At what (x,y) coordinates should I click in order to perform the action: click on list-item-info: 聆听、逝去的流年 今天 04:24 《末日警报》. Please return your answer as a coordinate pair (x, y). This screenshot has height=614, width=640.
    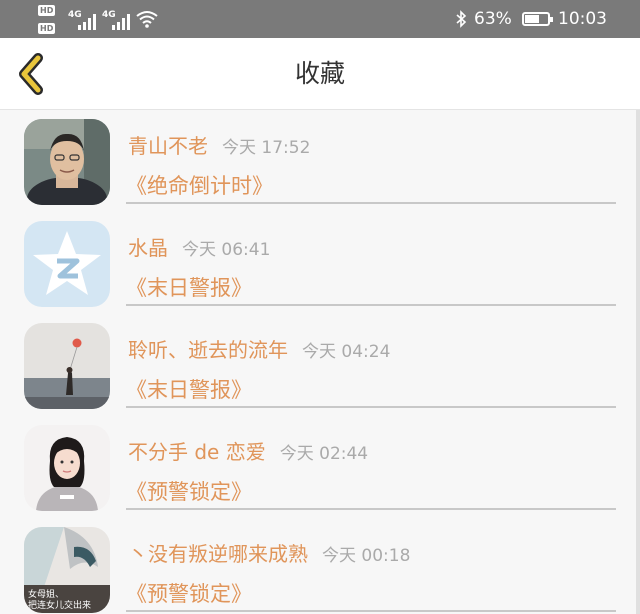
    Looking at the image, I should click on (371, 361).